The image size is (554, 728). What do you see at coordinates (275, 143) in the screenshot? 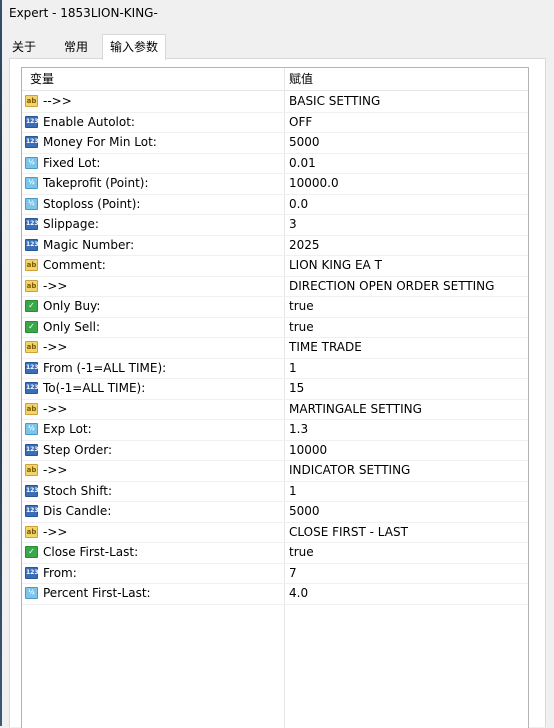
I see `parameter-row: 123 Money For Min Lot: 5000` at bounding box center [275, 143].